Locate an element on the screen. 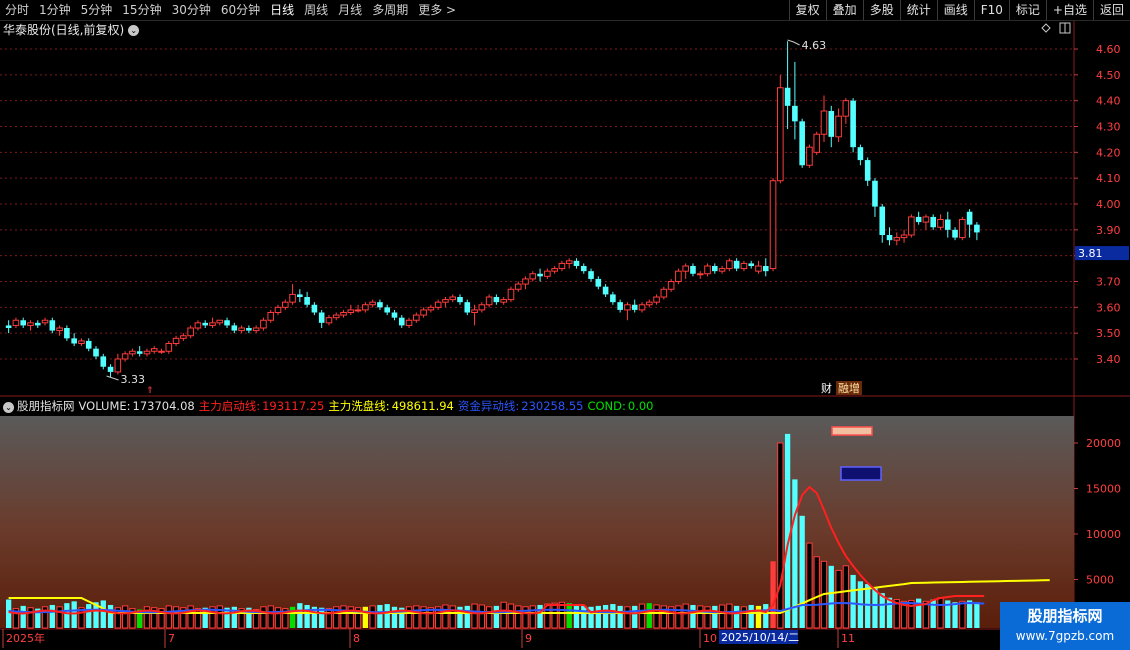  watermark-title: 股朋指标网 is located at coordinates (1065, 616).